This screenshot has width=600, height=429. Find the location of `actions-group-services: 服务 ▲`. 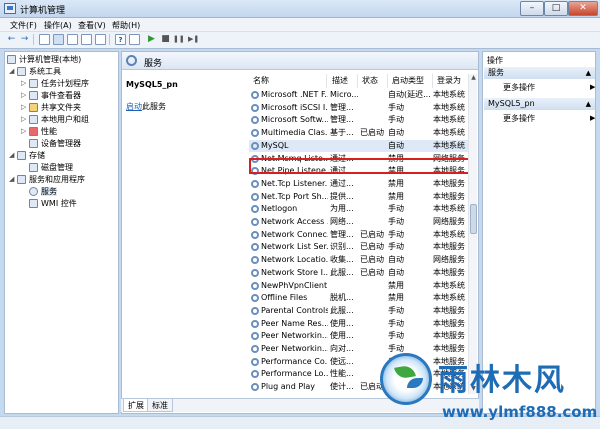

actions-group-services: 服务 ▲ is located at coordinates (539, 73).